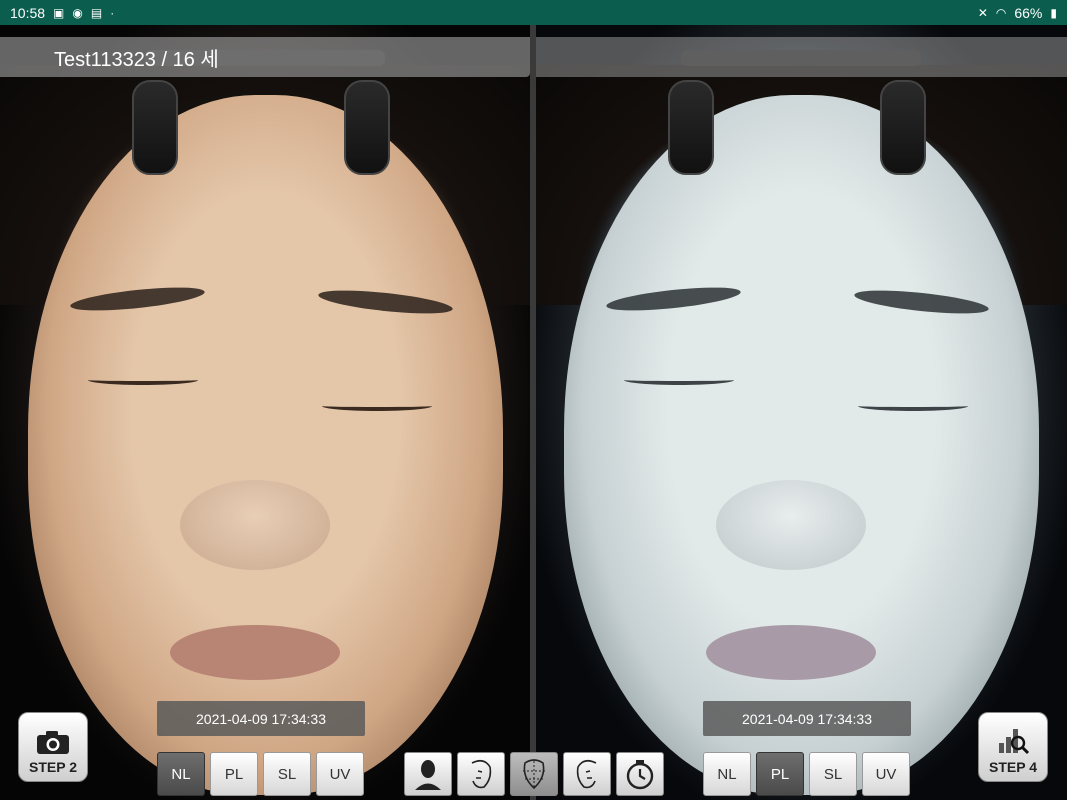  Describe the element at coordinates (96, 12) in the screenshot. I see `shopping-bag-icon: ▤` at that location.